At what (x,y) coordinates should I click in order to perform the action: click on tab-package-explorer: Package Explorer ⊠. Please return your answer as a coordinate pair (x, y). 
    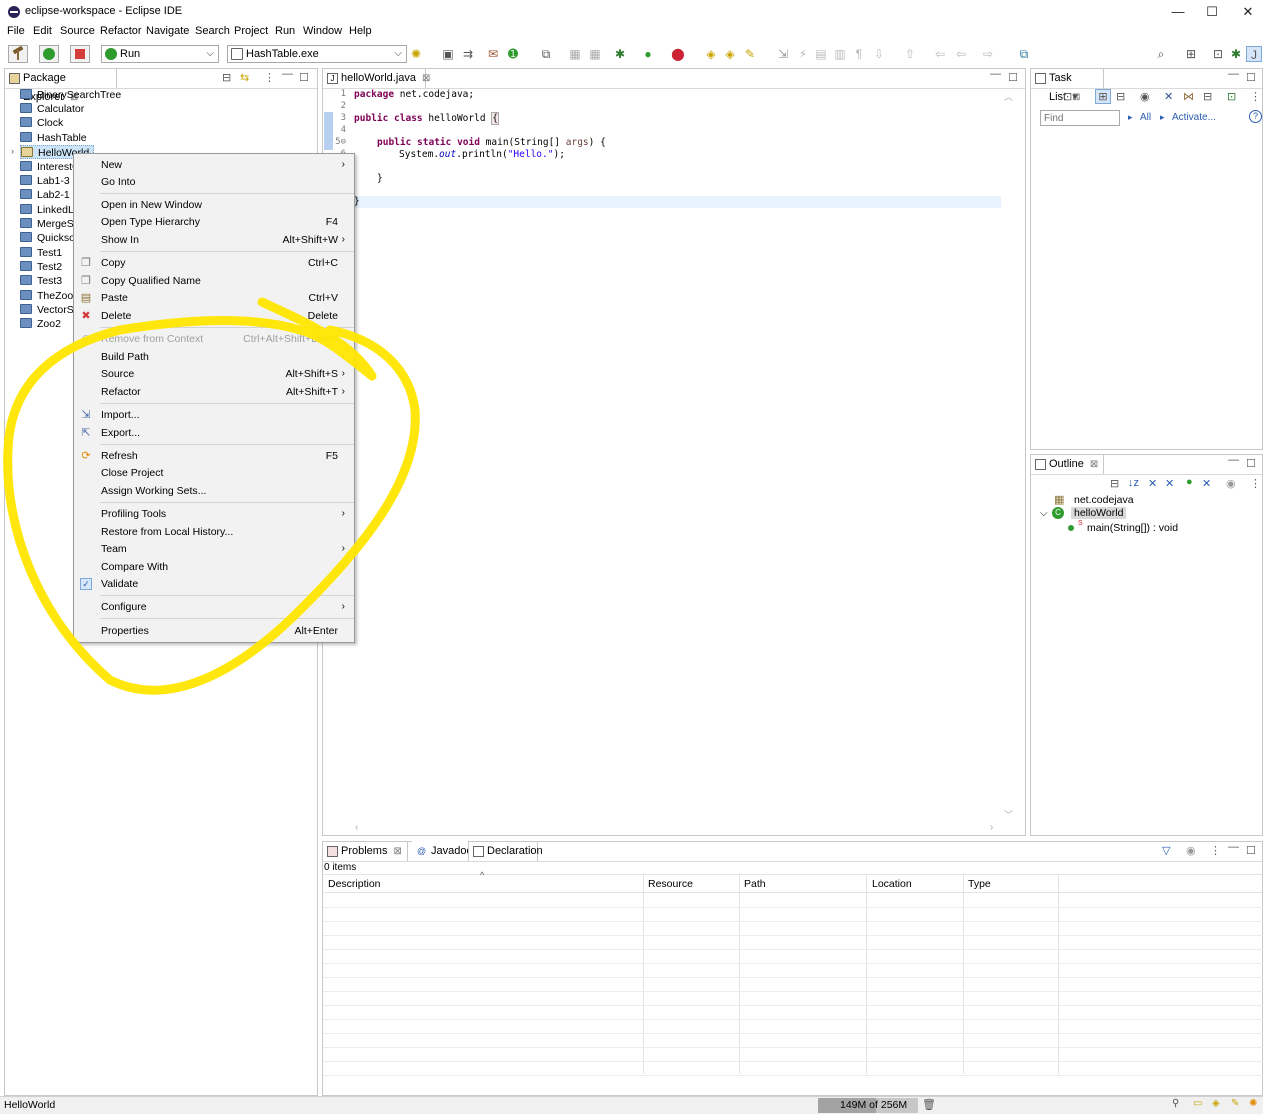
    Looking at the image, I should click on (60, 85).